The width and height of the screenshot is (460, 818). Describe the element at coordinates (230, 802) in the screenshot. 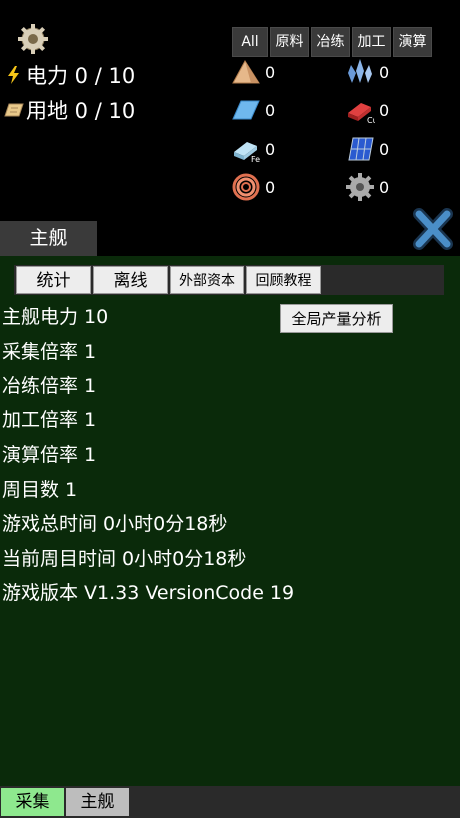

I see `bottom-tab-bar: 采集 主舰` at that location.